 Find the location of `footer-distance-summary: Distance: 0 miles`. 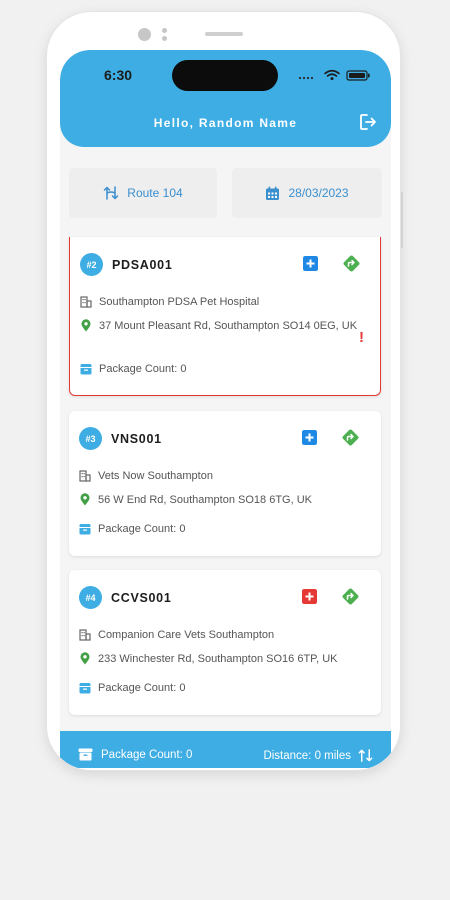

footer-distance-summary: Distance: 0 miles is located at coordinates (318, 755).